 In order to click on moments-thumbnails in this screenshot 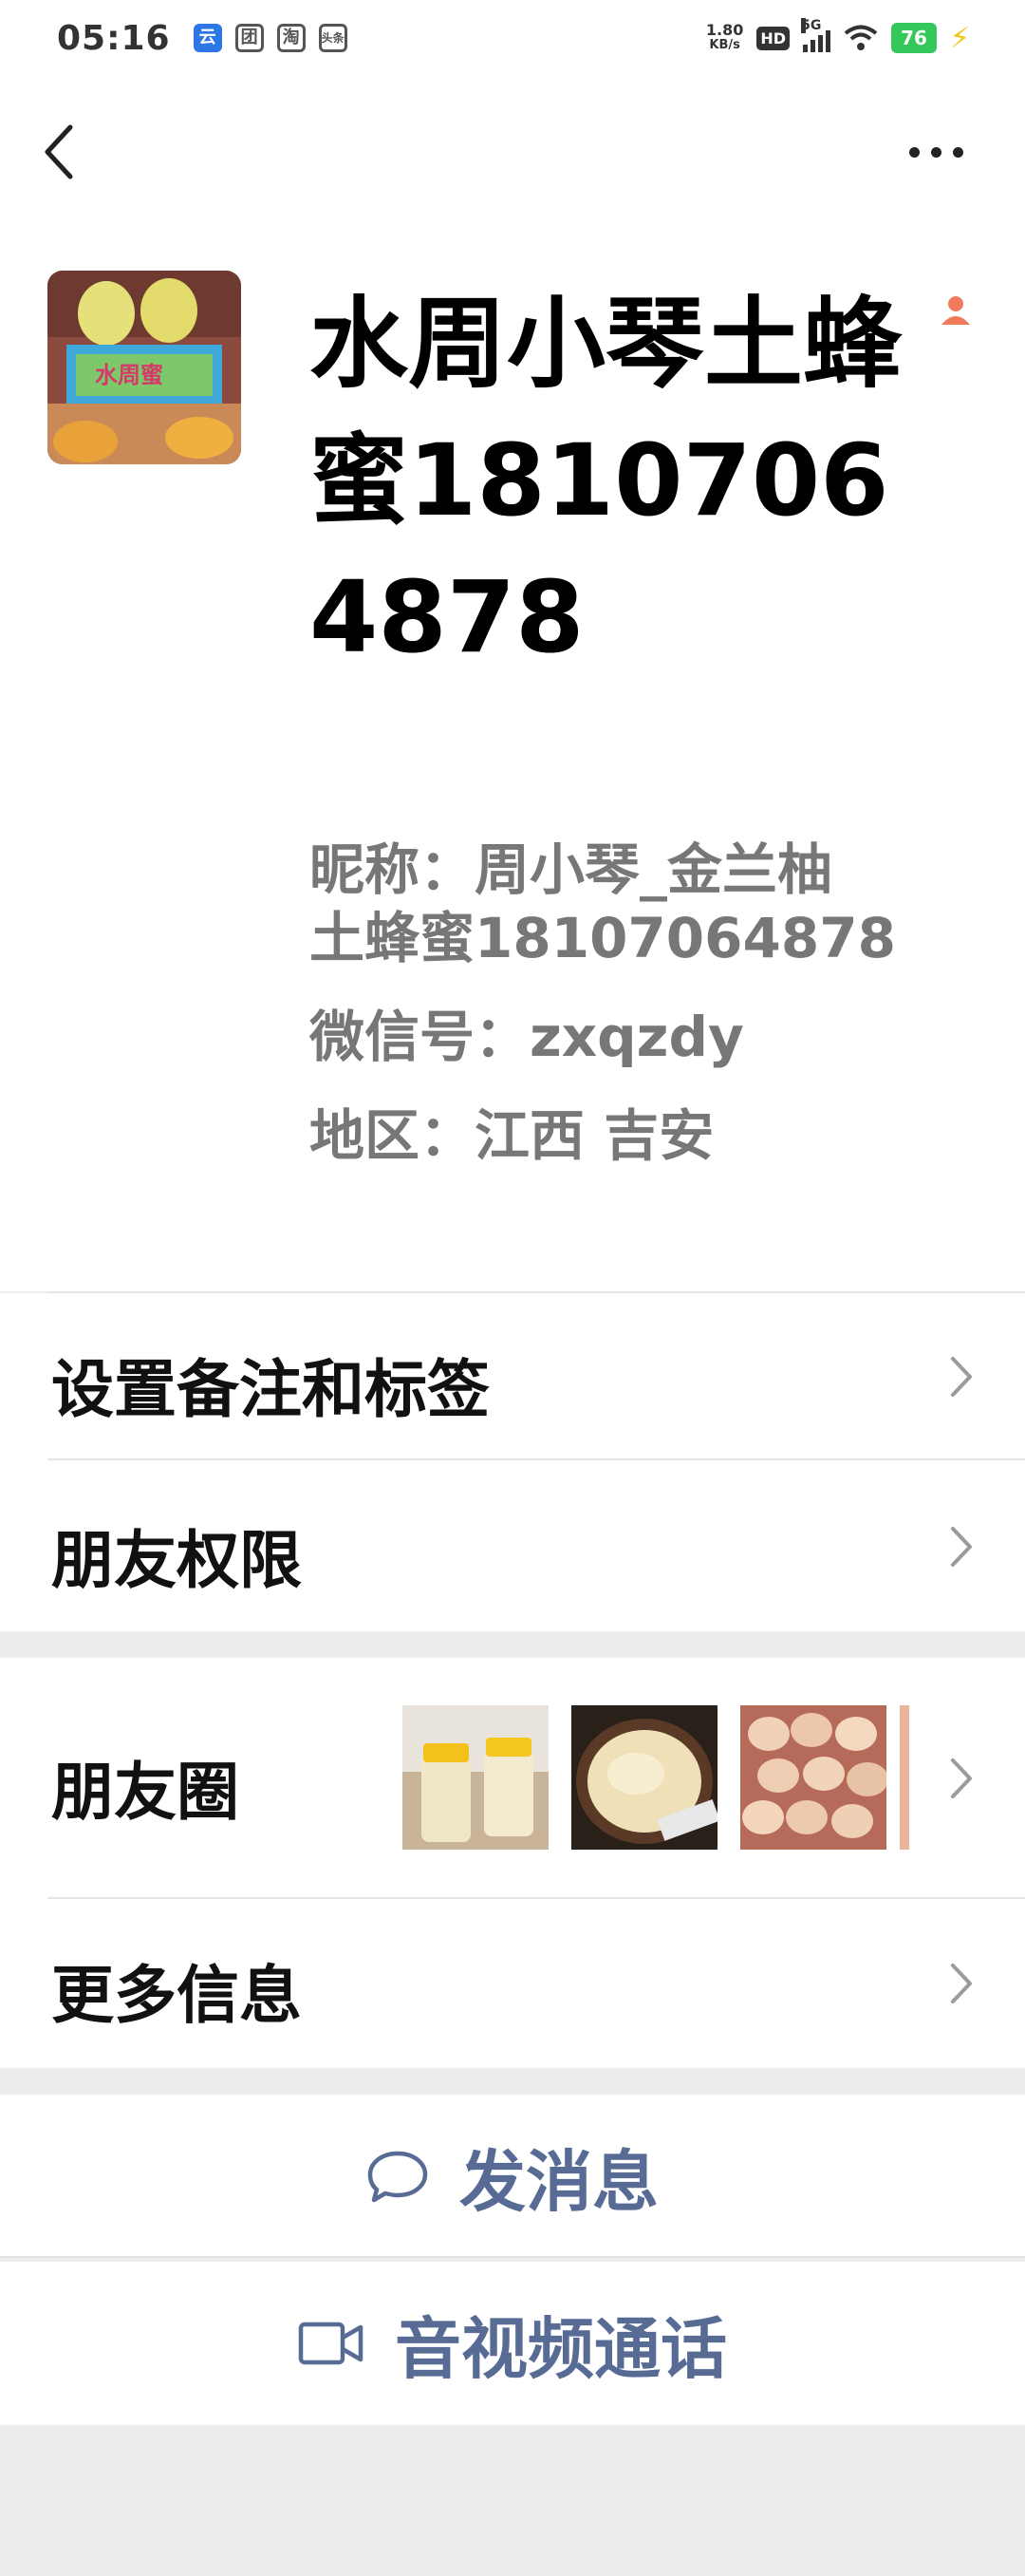, I will do `click(656, 1777)`.